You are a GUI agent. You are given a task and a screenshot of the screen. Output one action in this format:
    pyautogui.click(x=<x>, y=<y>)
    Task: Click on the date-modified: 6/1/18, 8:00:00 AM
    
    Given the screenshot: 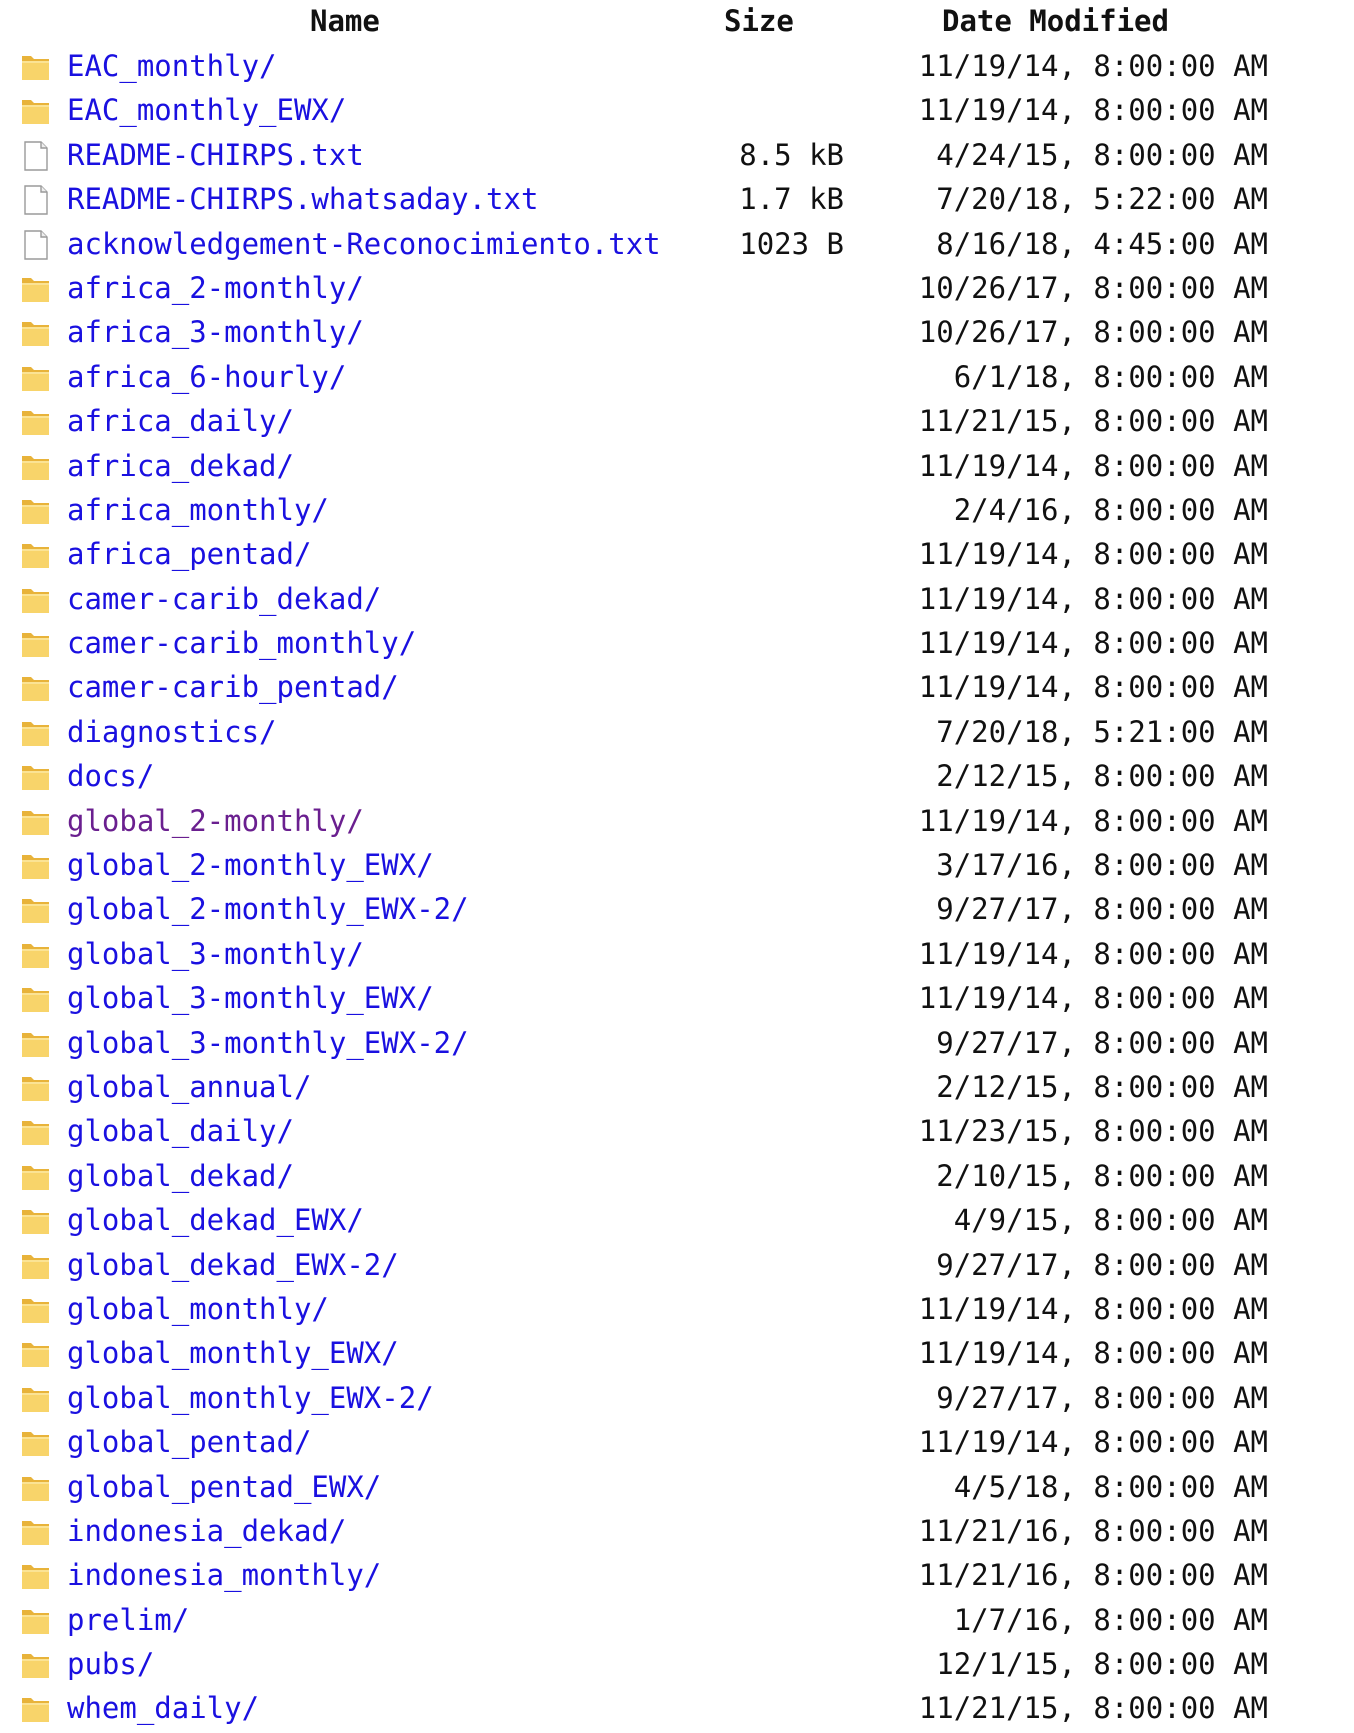 What is the action you would take?
    pyautogui.click(x=1110, y=376)
    